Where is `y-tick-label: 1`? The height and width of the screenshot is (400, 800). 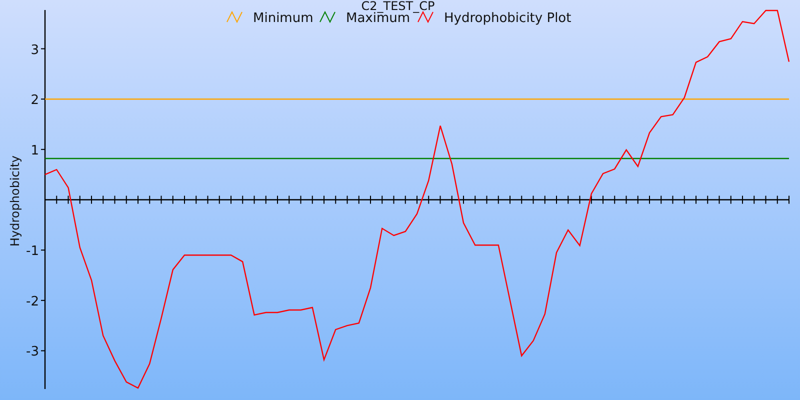 y-tick-label: 1 is located at coordinates (34, 150).